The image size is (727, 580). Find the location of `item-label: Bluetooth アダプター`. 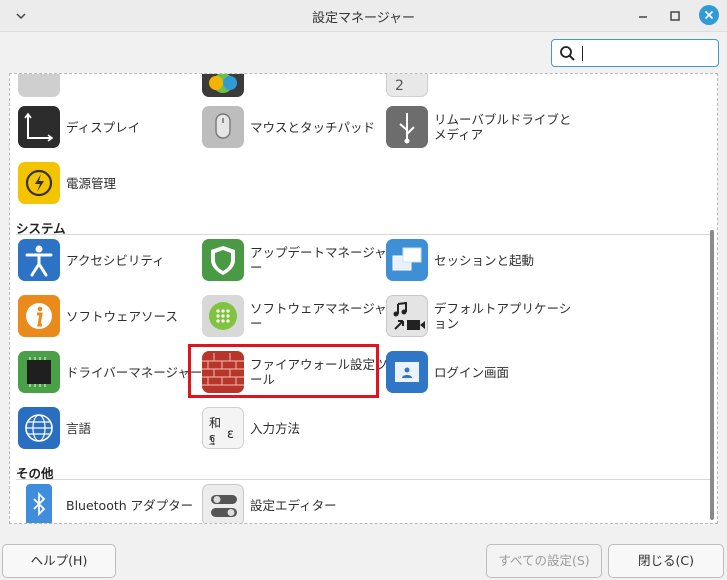

item-label: Bluetooth アダプター is located at coordinates (130, 505).